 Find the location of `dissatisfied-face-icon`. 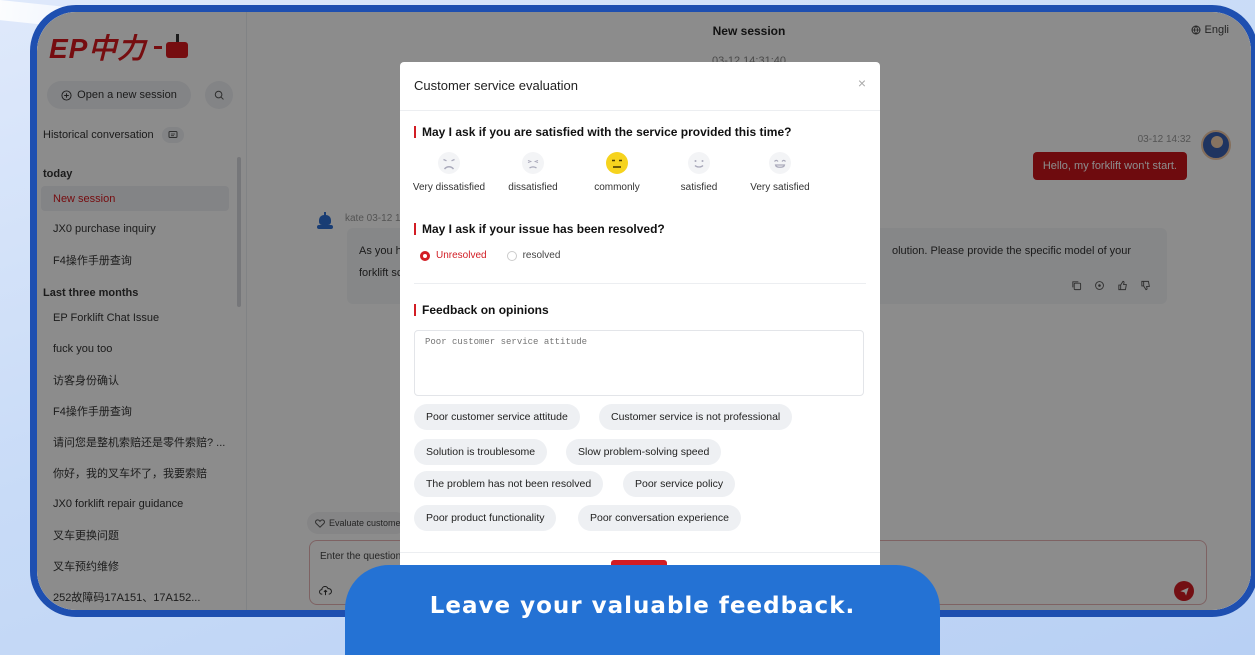

dissatisfied-face-icon is located at coordinates (533, 163).